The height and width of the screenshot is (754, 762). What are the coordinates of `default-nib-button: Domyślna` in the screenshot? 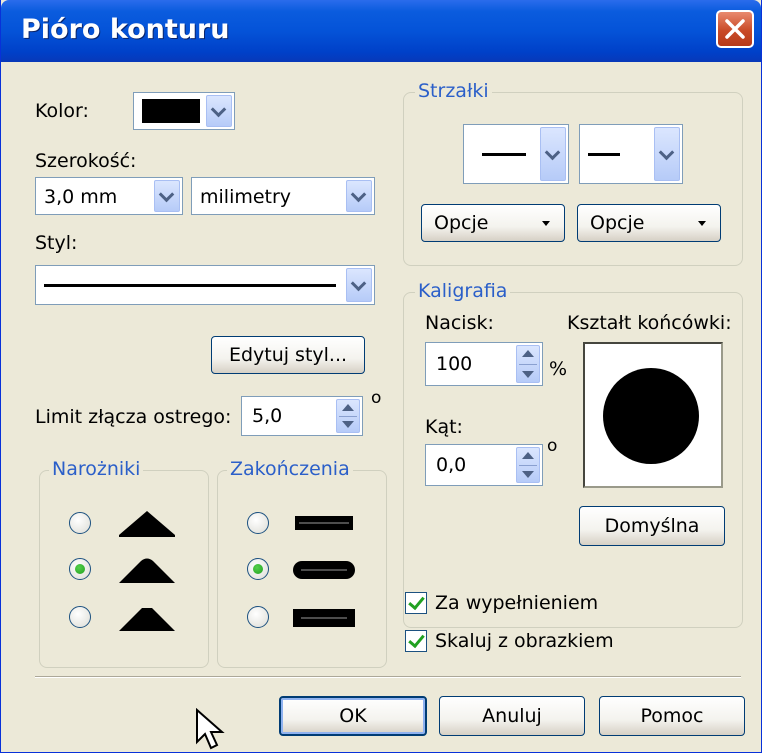 It's located at (652, 526).